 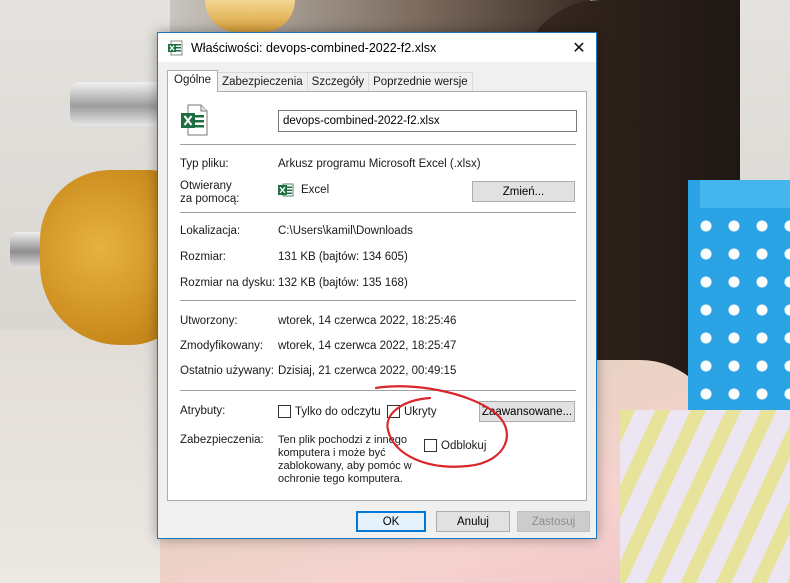 I want to click on created-value: wtorek, 14 czerwca 2022, 18:25:46, so click(x=367, y=321).